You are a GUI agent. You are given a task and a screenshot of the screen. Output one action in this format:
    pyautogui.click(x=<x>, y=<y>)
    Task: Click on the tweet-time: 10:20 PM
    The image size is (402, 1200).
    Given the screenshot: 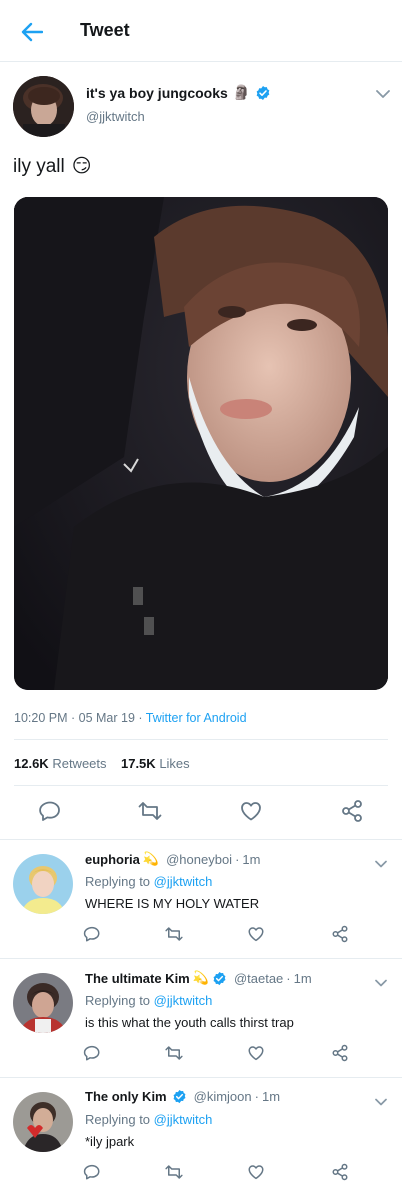 What is the action you would take?
    pyautogui.click(x=41, y=718)
    